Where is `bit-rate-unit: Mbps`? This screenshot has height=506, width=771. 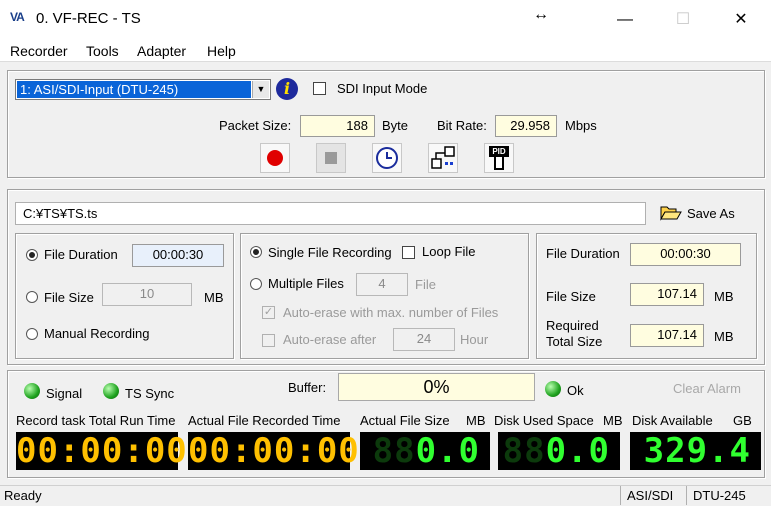 bit-rate-unit: Mbps is located at coordinates (581, 125).